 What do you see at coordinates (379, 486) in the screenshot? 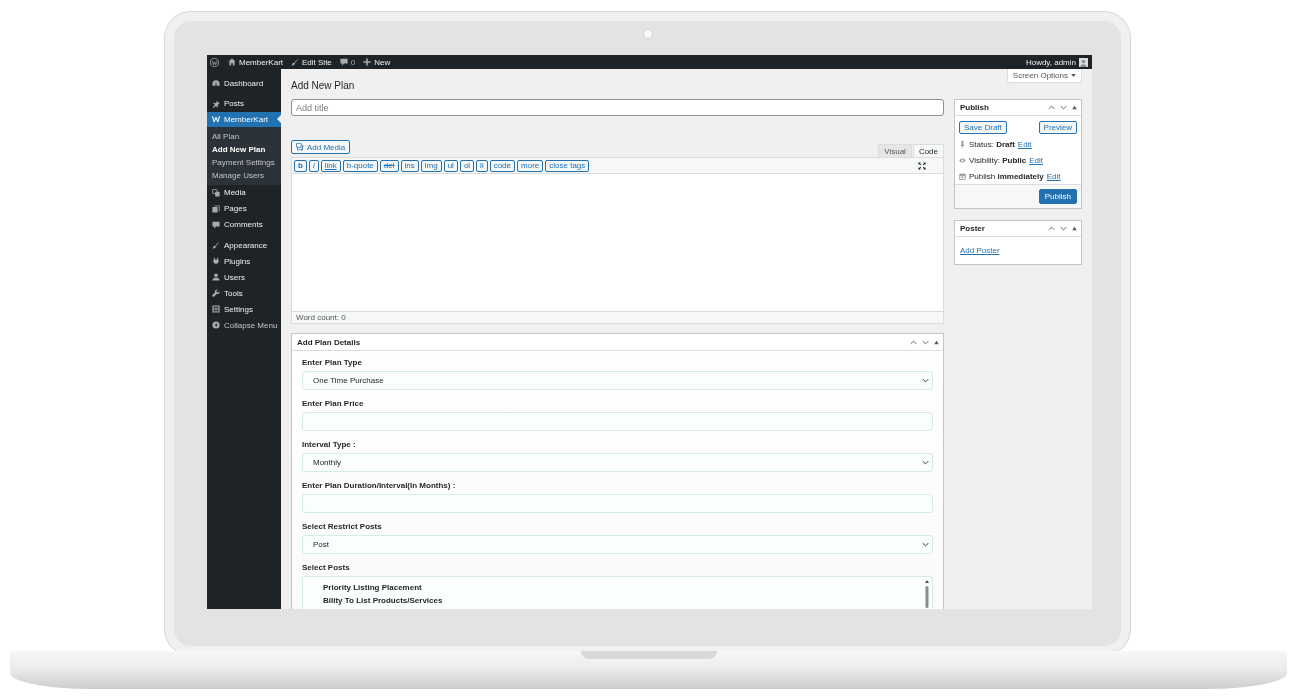
I see `field-label: Enter Plan Duration/Interval(In Months) :` at bounding box center [379, 486].